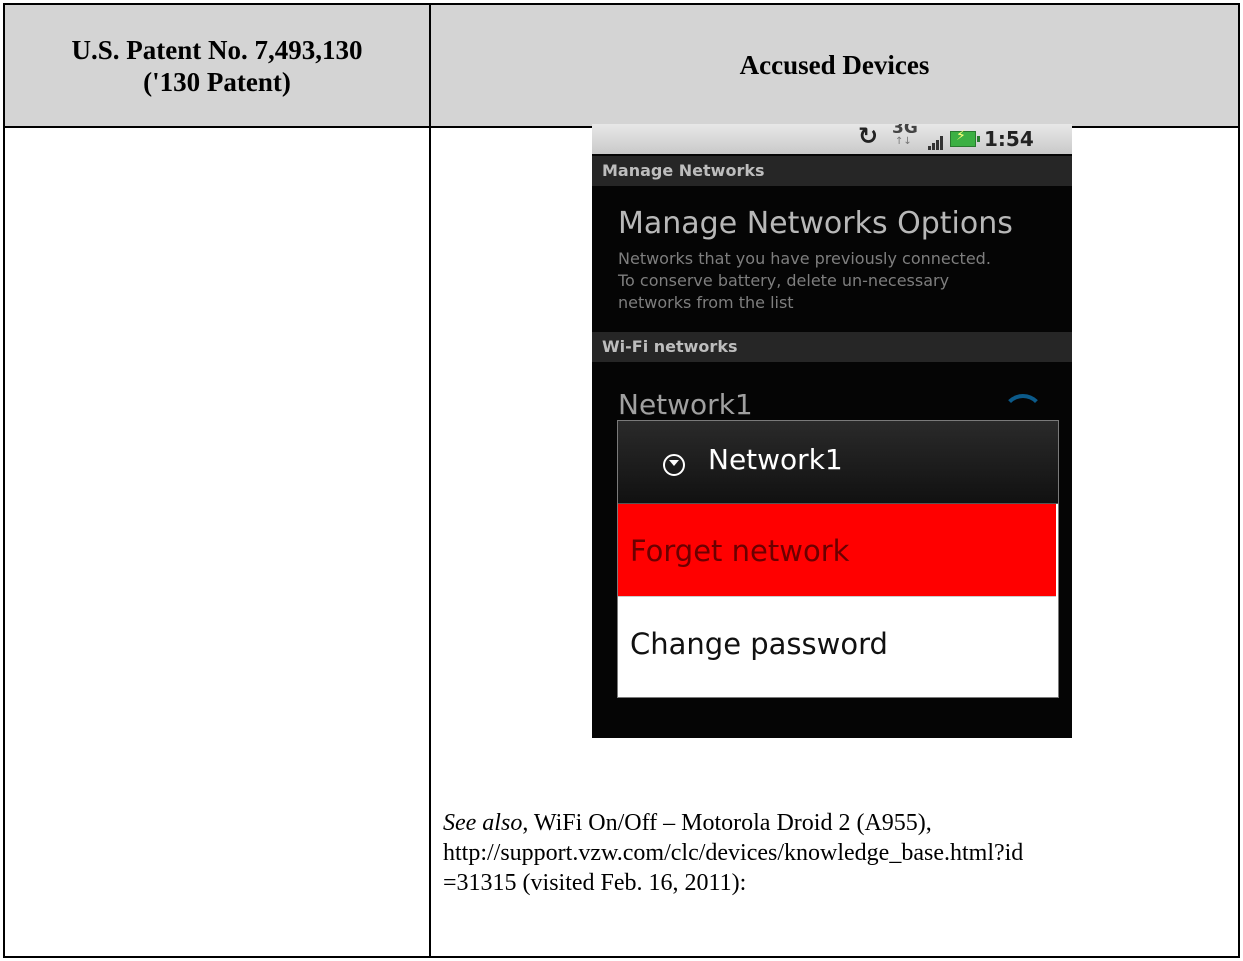 The height and width of the screenshot is (961, 1243). I want to click on section-header-wifi: Wi-Fi networks, so click(832, 347).